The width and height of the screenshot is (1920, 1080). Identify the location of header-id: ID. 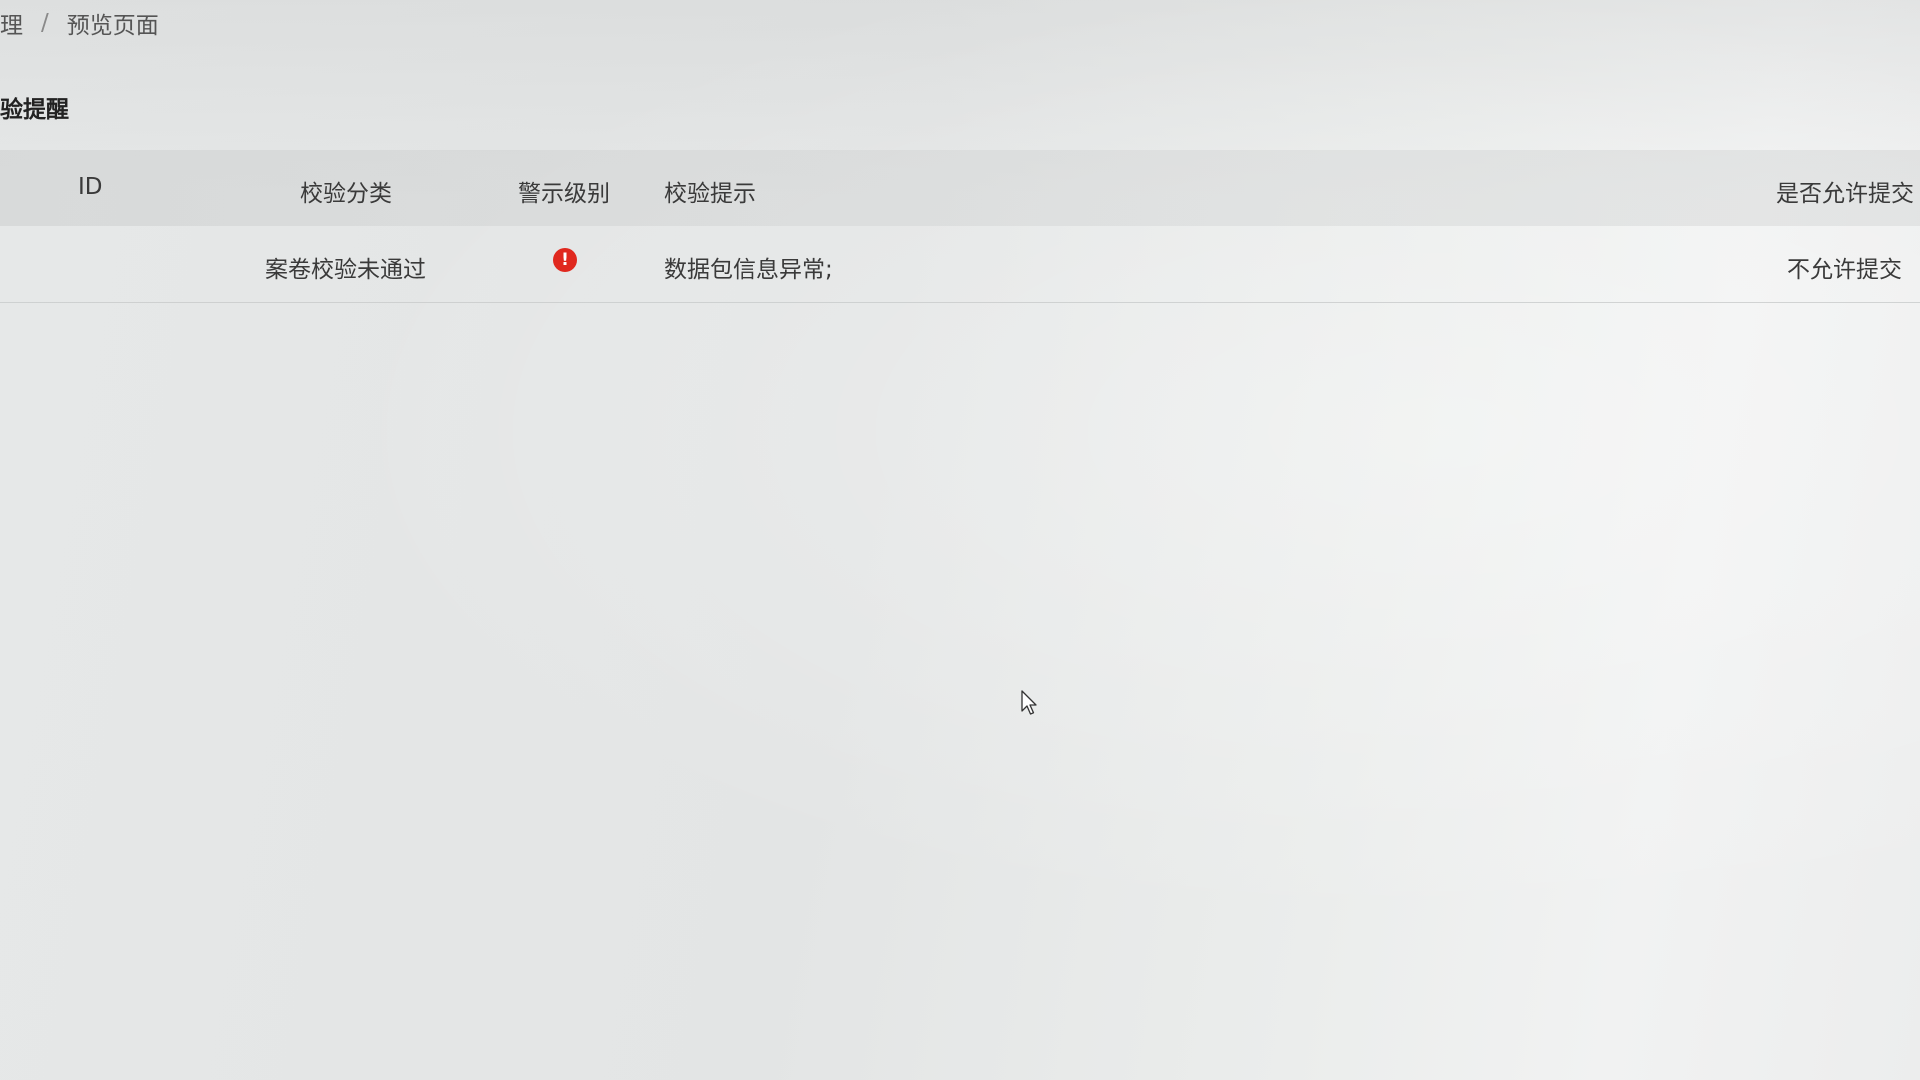
(90, 187).